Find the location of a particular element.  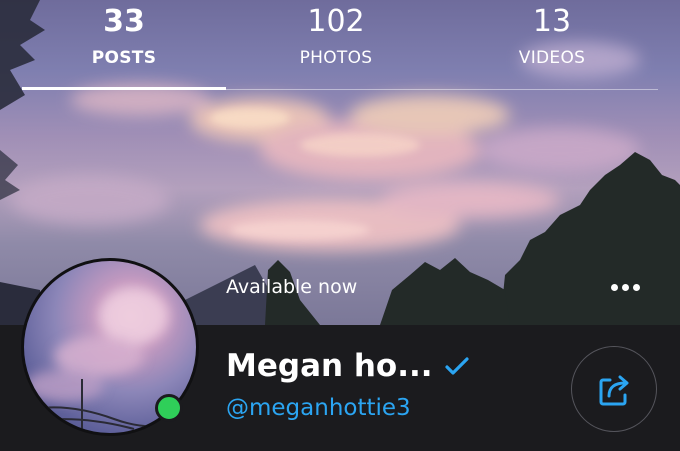

active-tab-indicator is located at coordinates (124, 88).